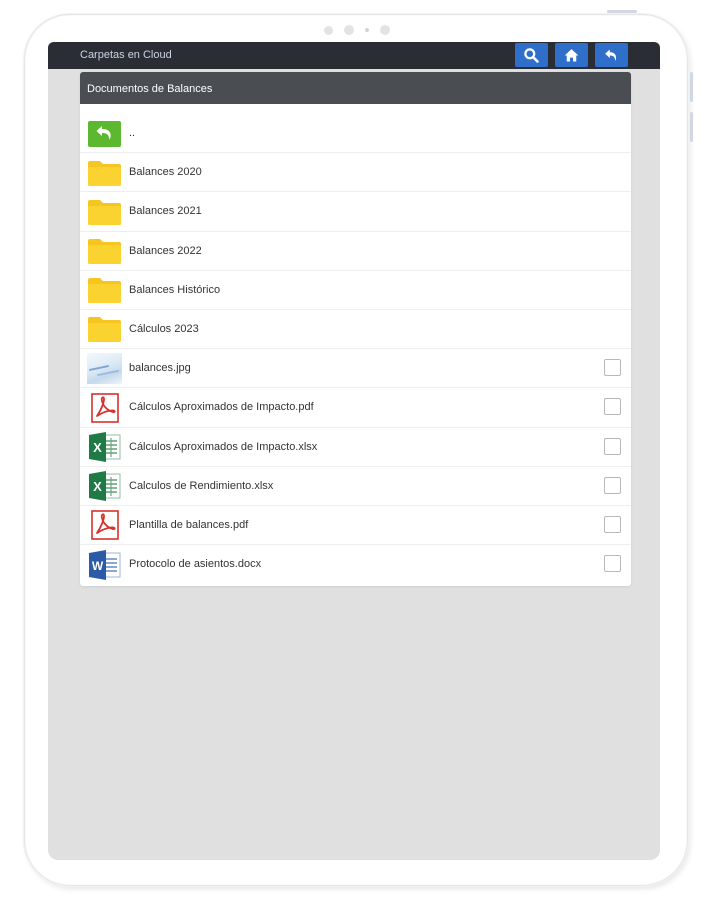 The width and height of the screenshot is (710, 900). What do you see at coordinates (104, 369) in the screenshot?
I see `image-thumbnail-icon` at bounding box center [104, 369].